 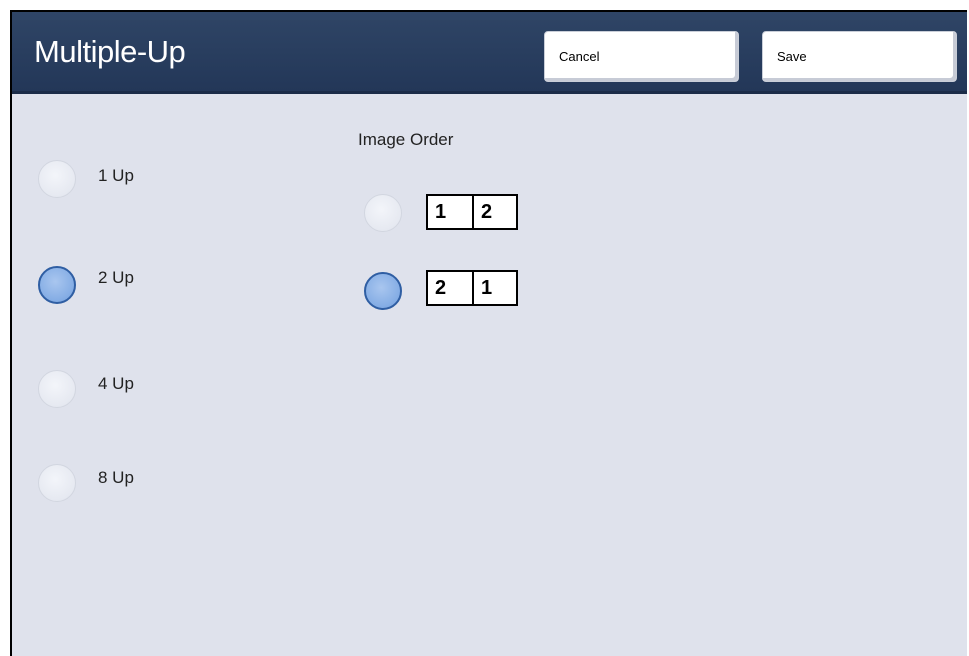 I want to click on image-order-heading: Image Order, so click(x=406, y=139).